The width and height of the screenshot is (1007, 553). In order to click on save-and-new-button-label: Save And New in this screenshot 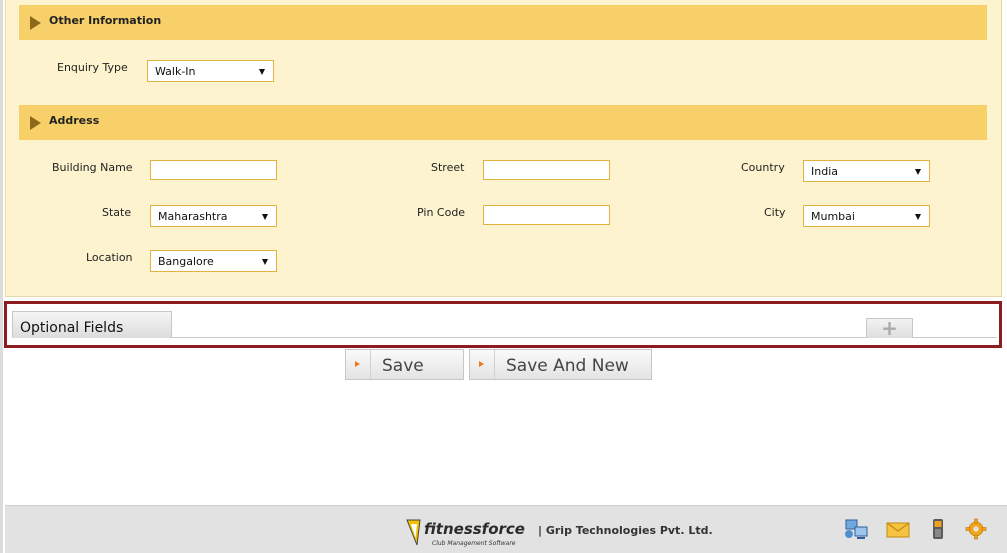, I will do `click(567, 366)`.